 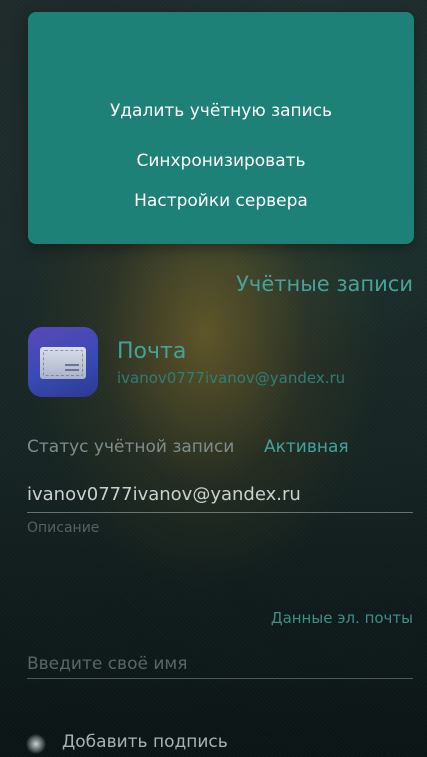 What do you see at coordinates (63, 528) in the screenshot?
I see `description-caption: Описание` at bounding box center [63, 528].